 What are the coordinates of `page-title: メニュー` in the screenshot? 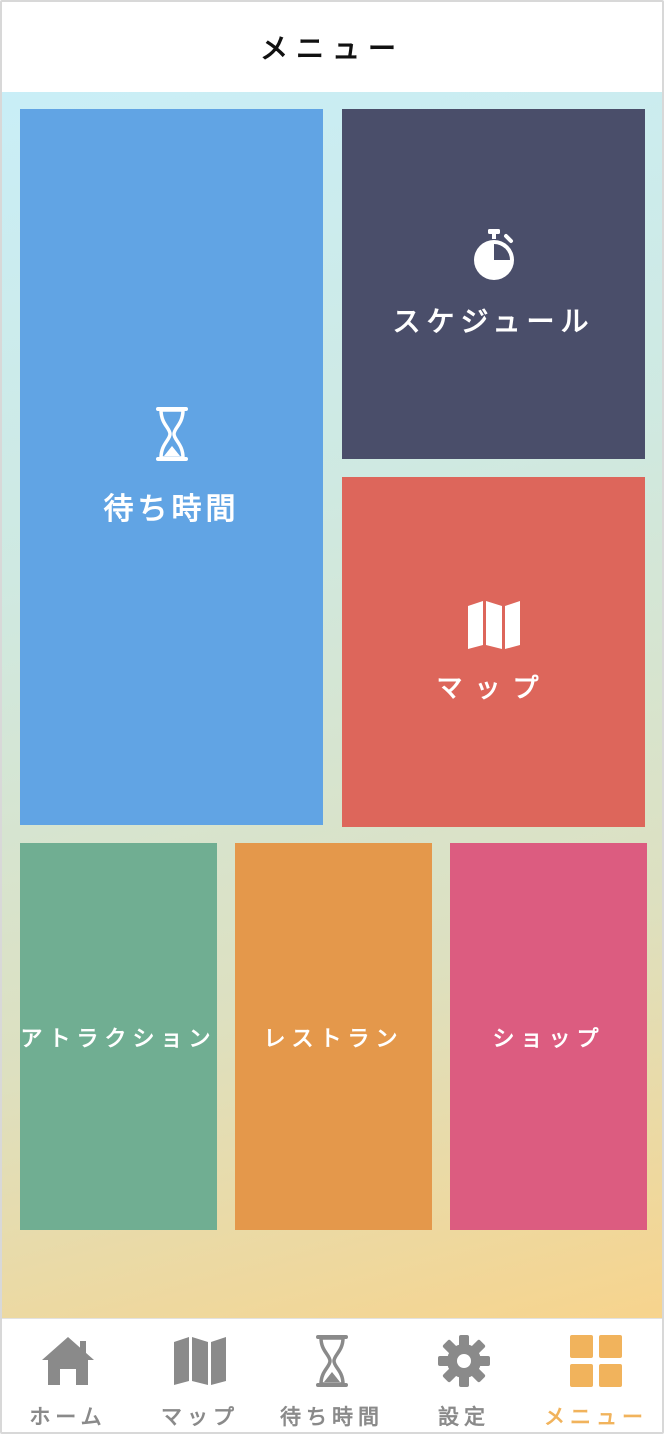 It's located at (331, 48).